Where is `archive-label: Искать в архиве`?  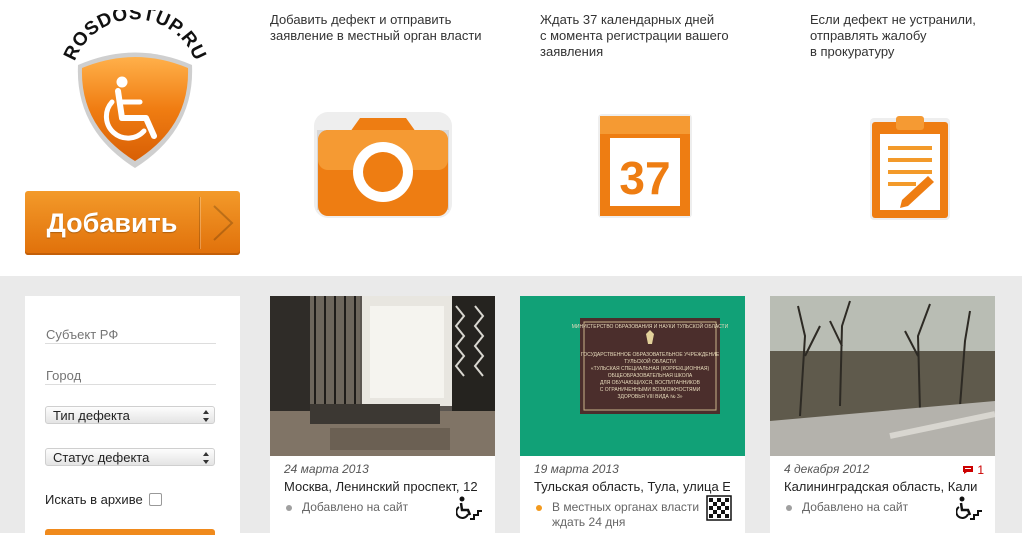
archive-label: Искать в архиве is located at coordinates (94, 499).